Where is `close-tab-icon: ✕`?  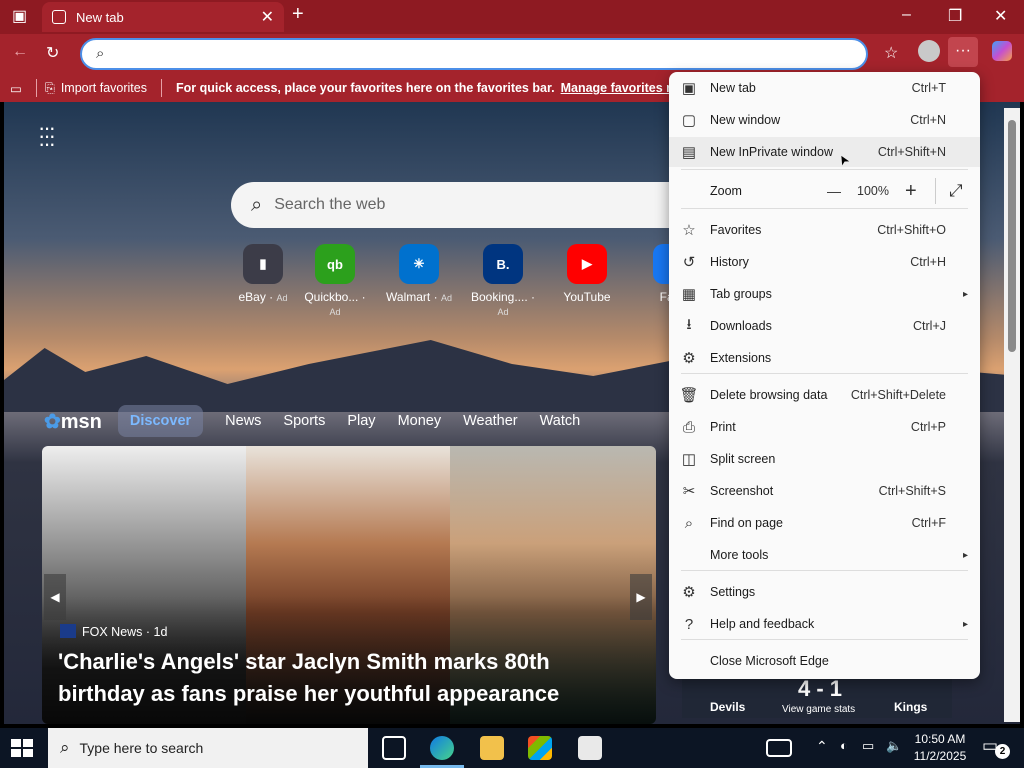
close-tab-icon: ✕ is located at coordinates (267, 17).